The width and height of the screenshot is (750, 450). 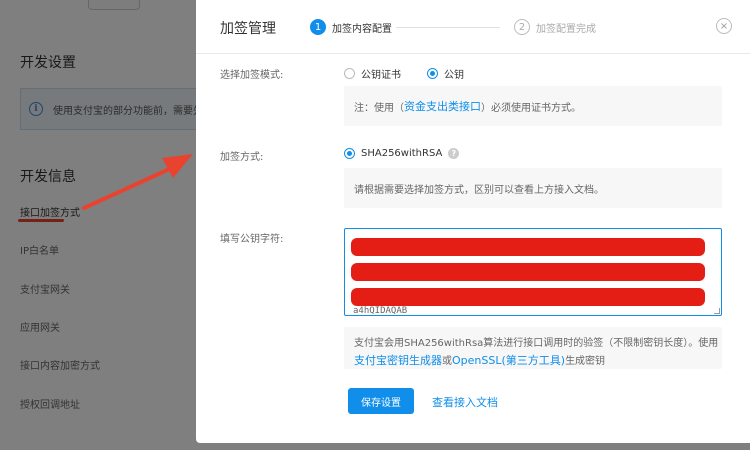 What do you see at coordinates (404, 73) in the screenshot?
I see `mode-radio-group: 公钥证书 公钥` at bounding box center [404, 73].